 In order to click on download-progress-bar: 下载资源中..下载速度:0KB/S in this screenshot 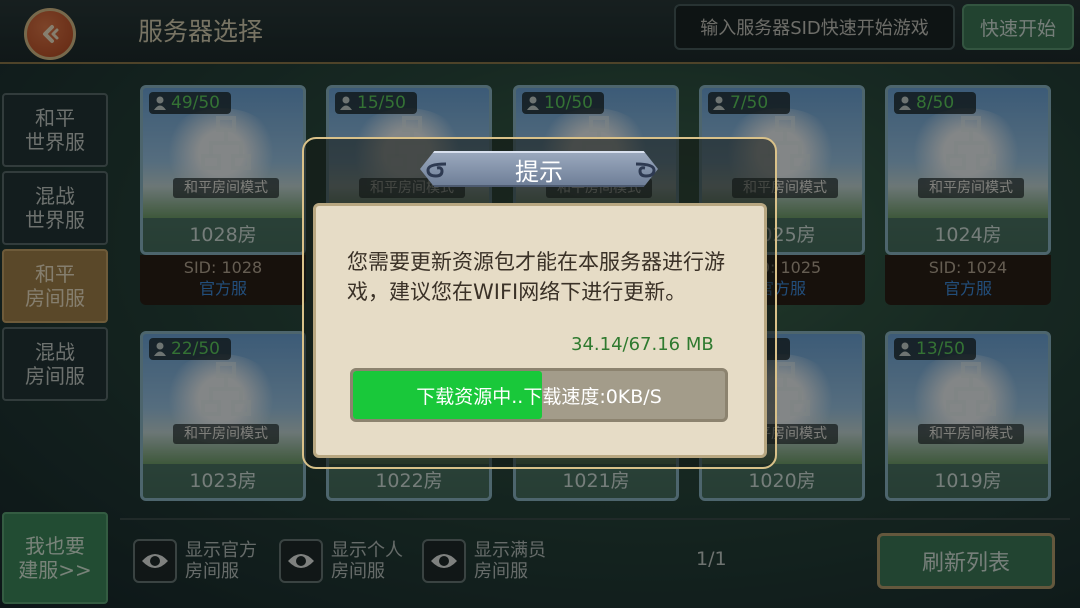, I will do `click(539, 395)`.